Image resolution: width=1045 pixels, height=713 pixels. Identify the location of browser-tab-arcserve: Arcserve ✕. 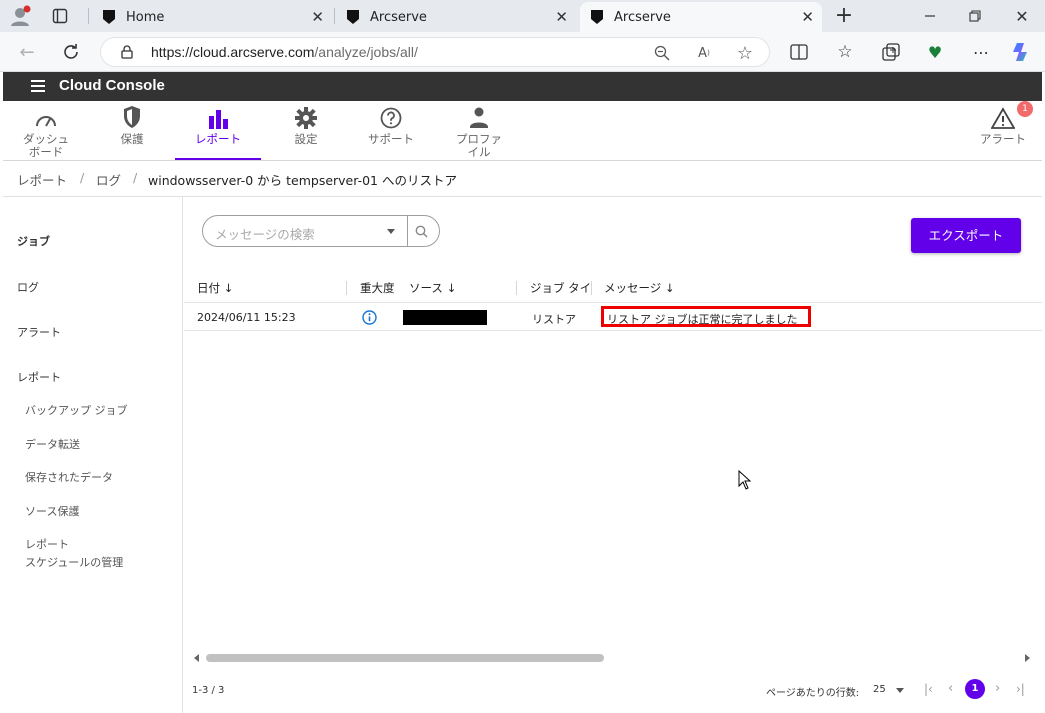
(456, 17).